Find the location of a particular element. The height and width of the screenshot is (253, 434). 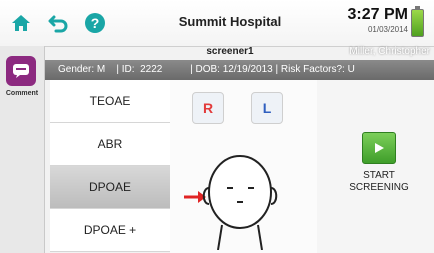

comment-button is located at coordinates (21, 71).